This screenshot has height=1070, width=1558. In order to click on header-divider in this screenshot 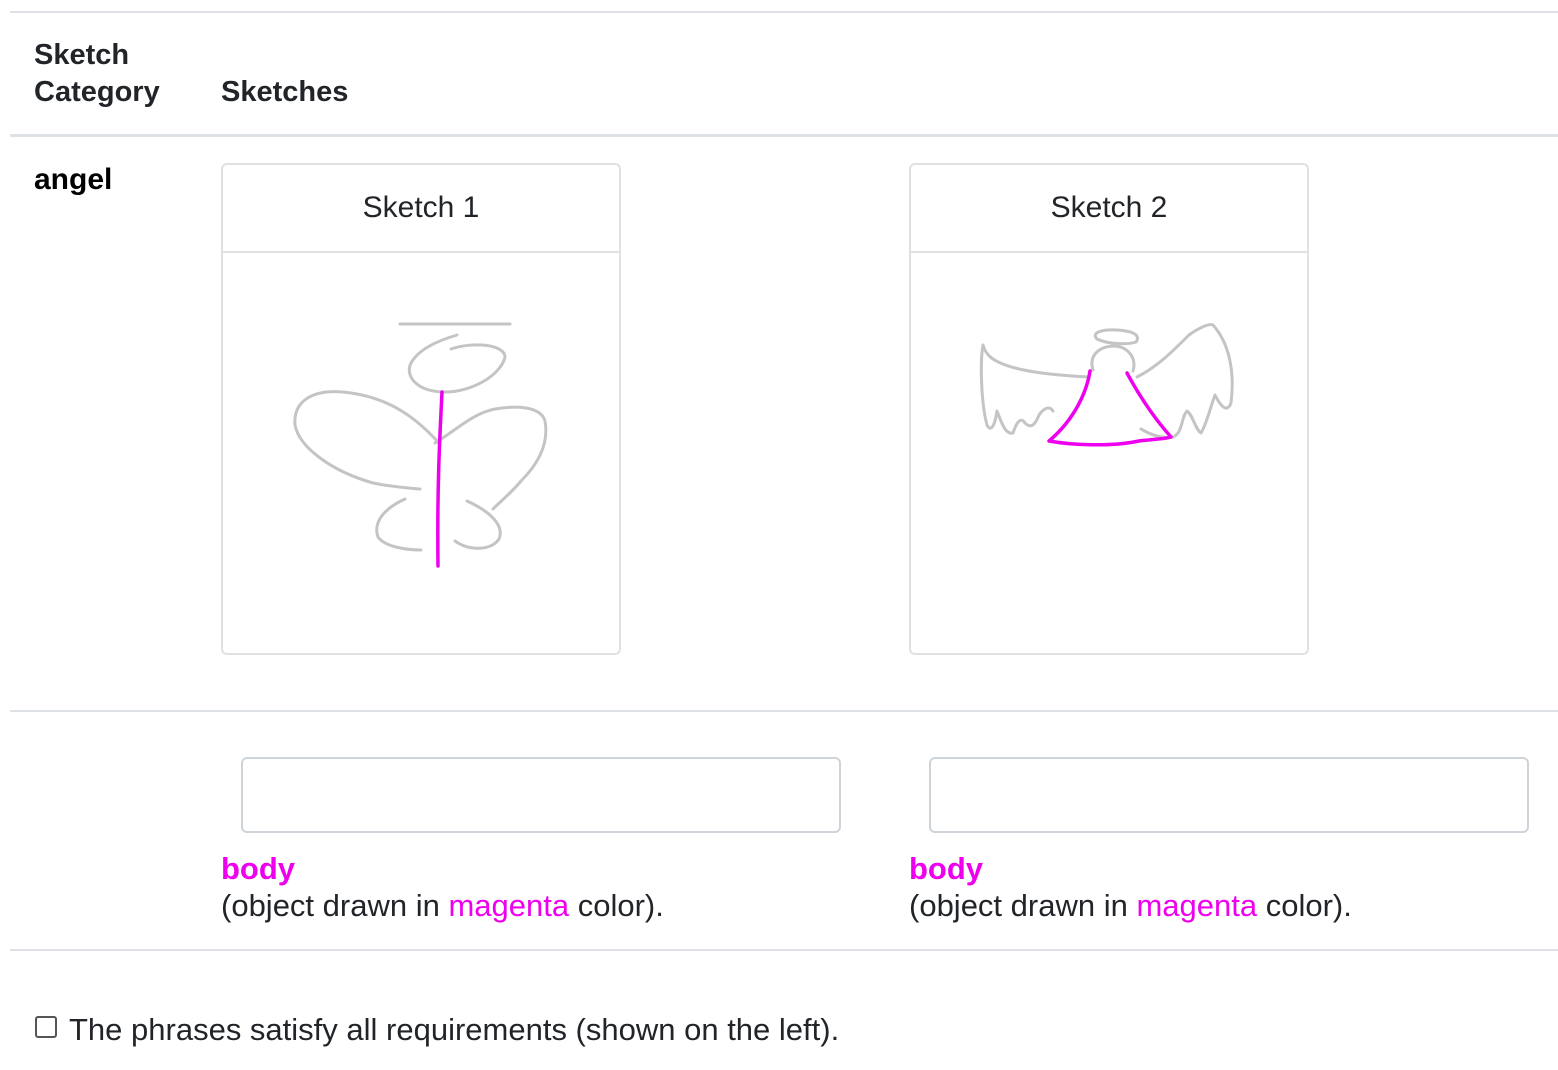, I will do `click(784, 135)`.